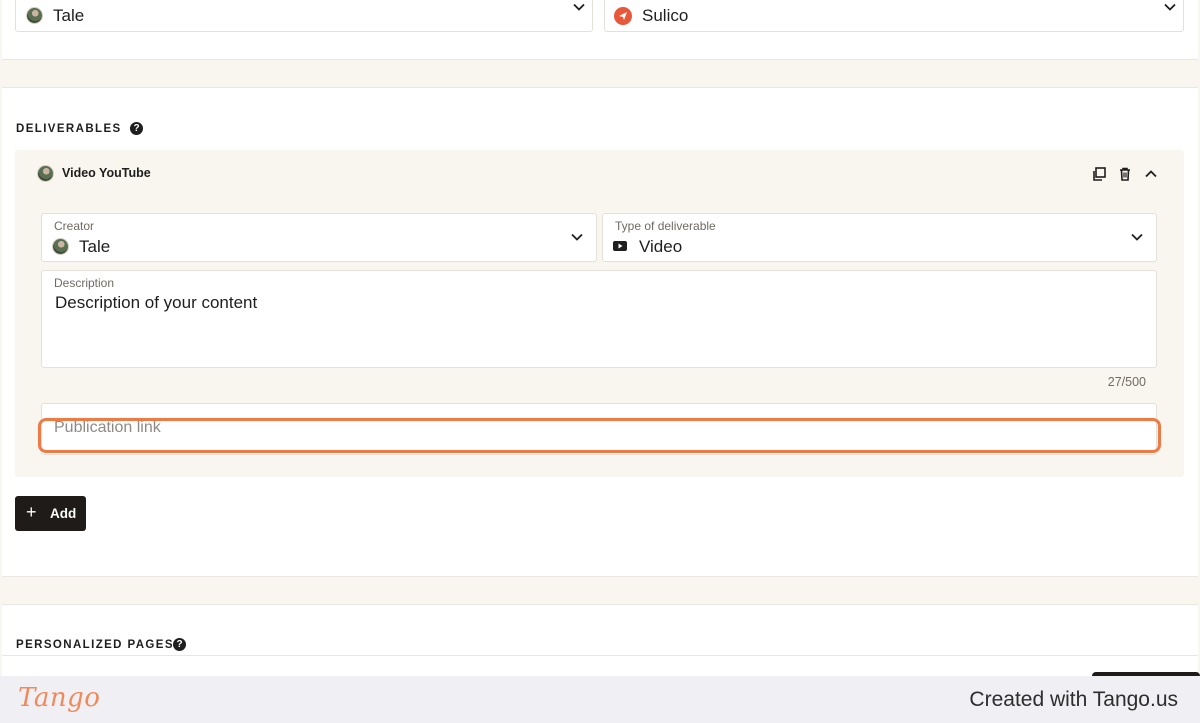 This screenshot has height=723, width=1200. What do you see at coordinates (106, 173) in the screenshot?
I see `deliverable-name: Video YouTube` at bounding box center [106, 173].